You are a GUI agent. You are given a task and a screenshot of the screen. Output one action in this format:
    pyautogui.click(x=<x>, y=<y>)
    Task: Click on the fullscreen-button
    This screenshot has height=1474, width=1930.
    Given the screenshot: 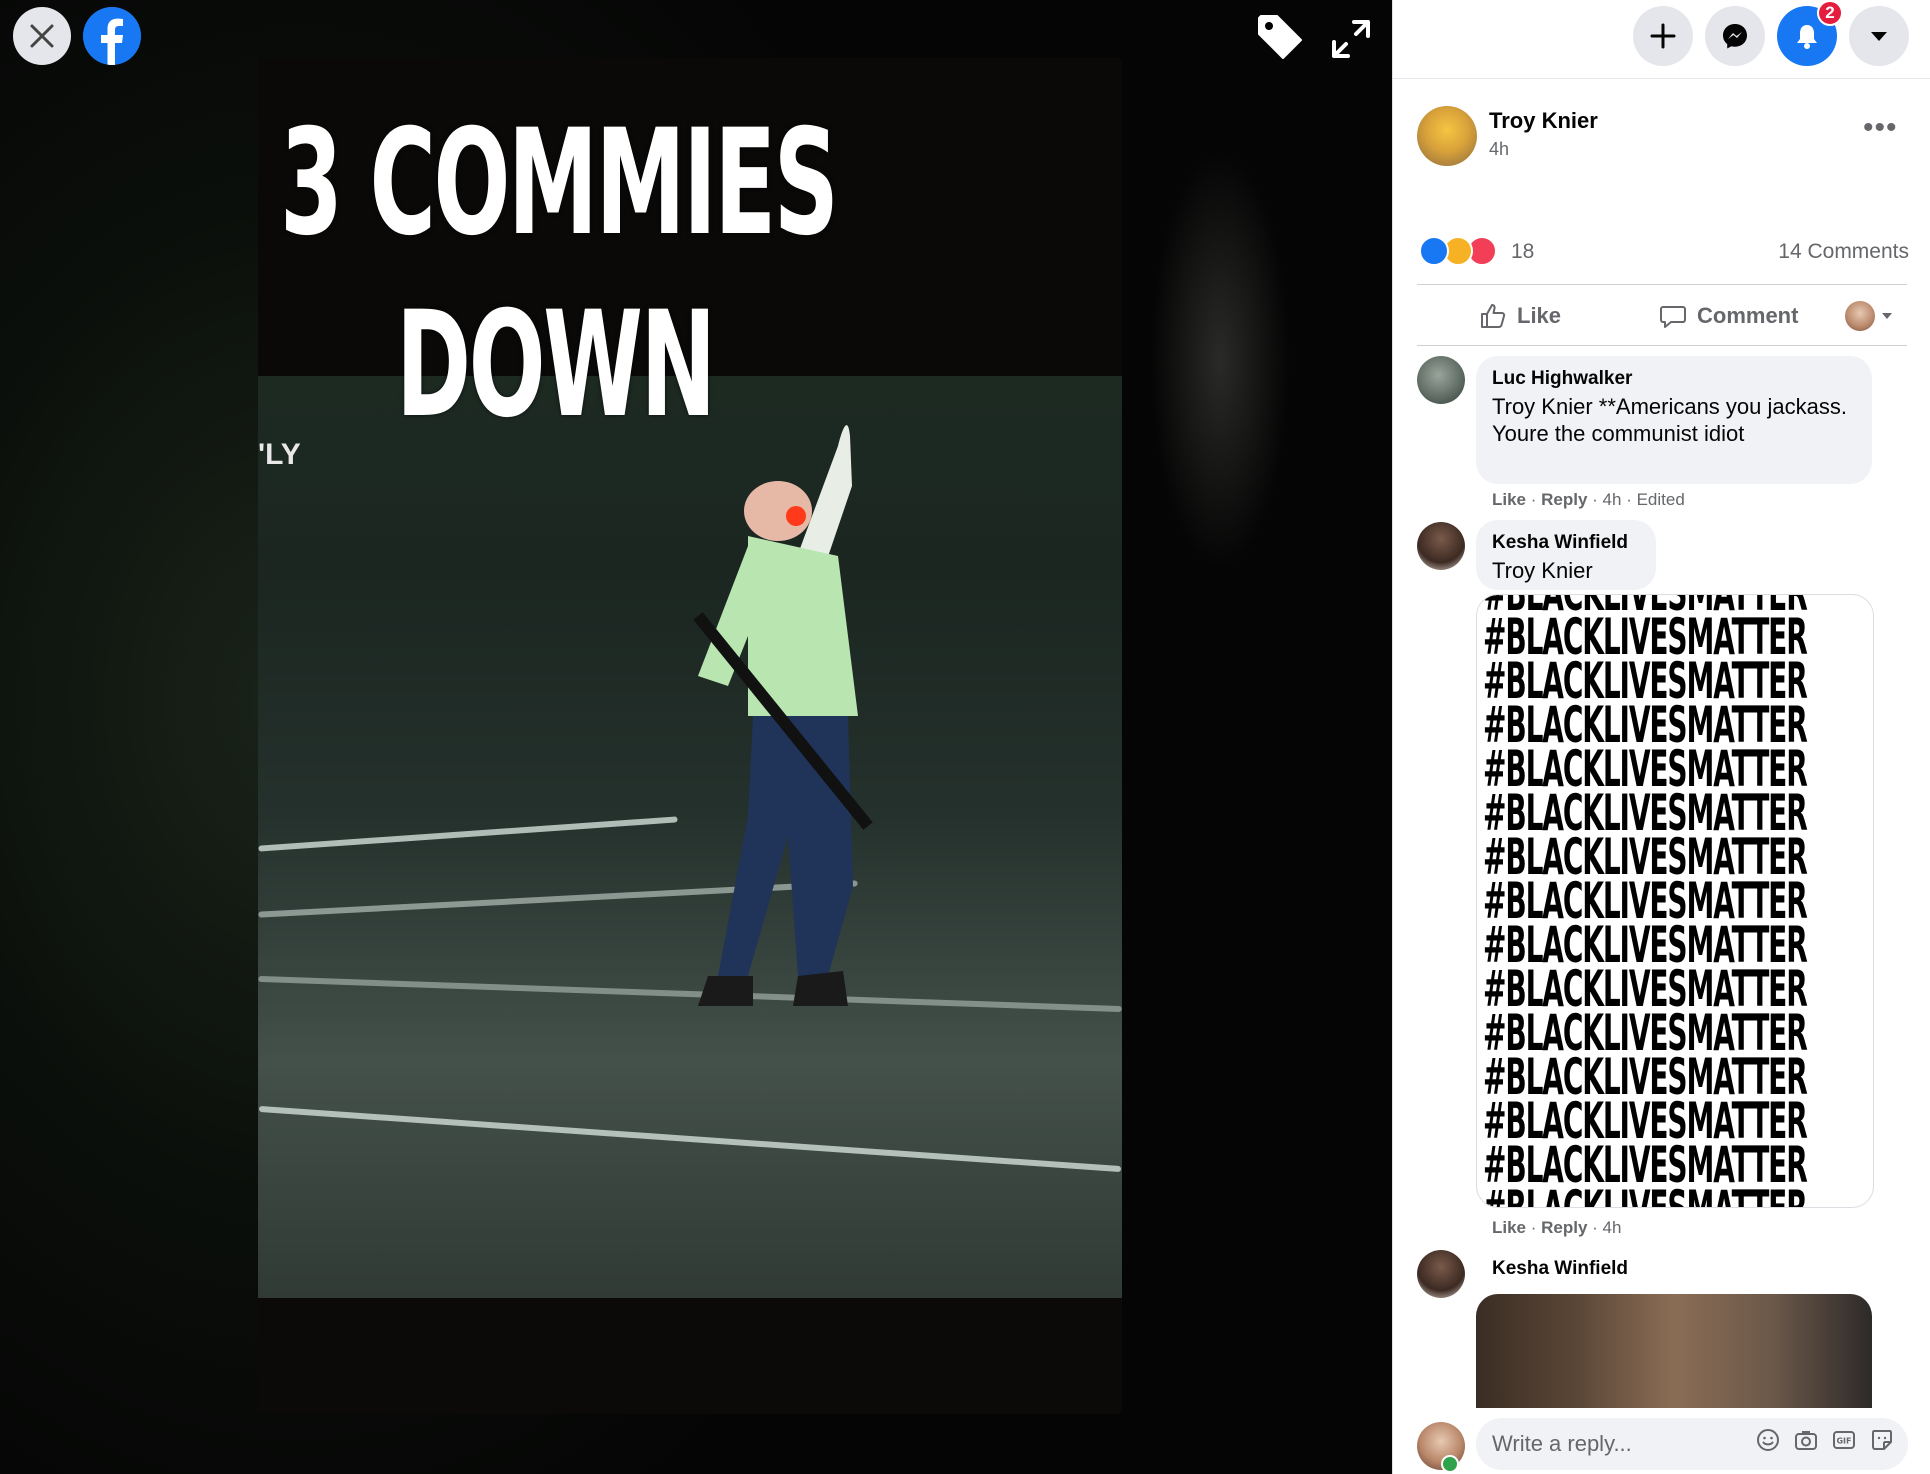 What is the action you would take?
    pyautogui.click(x=1351, y=39)
    